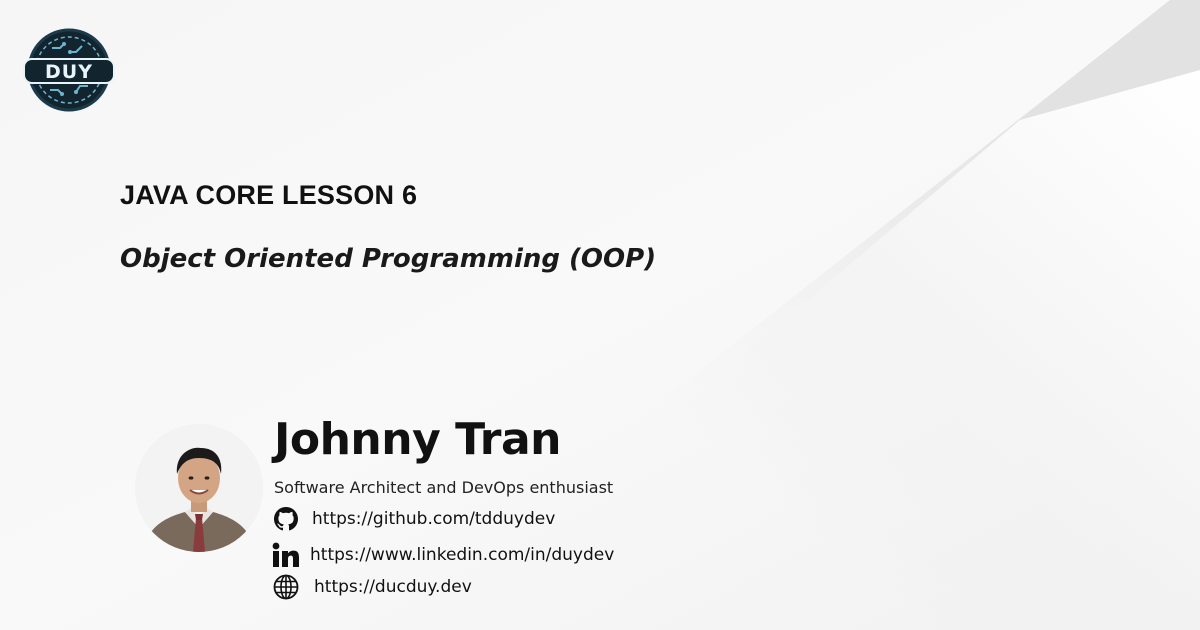 This screenshot has width=1200, height=630. What do you see at coordinates (286, 587) in the screenshot?
I see `globe-icon` at bounding box center [286, 587].